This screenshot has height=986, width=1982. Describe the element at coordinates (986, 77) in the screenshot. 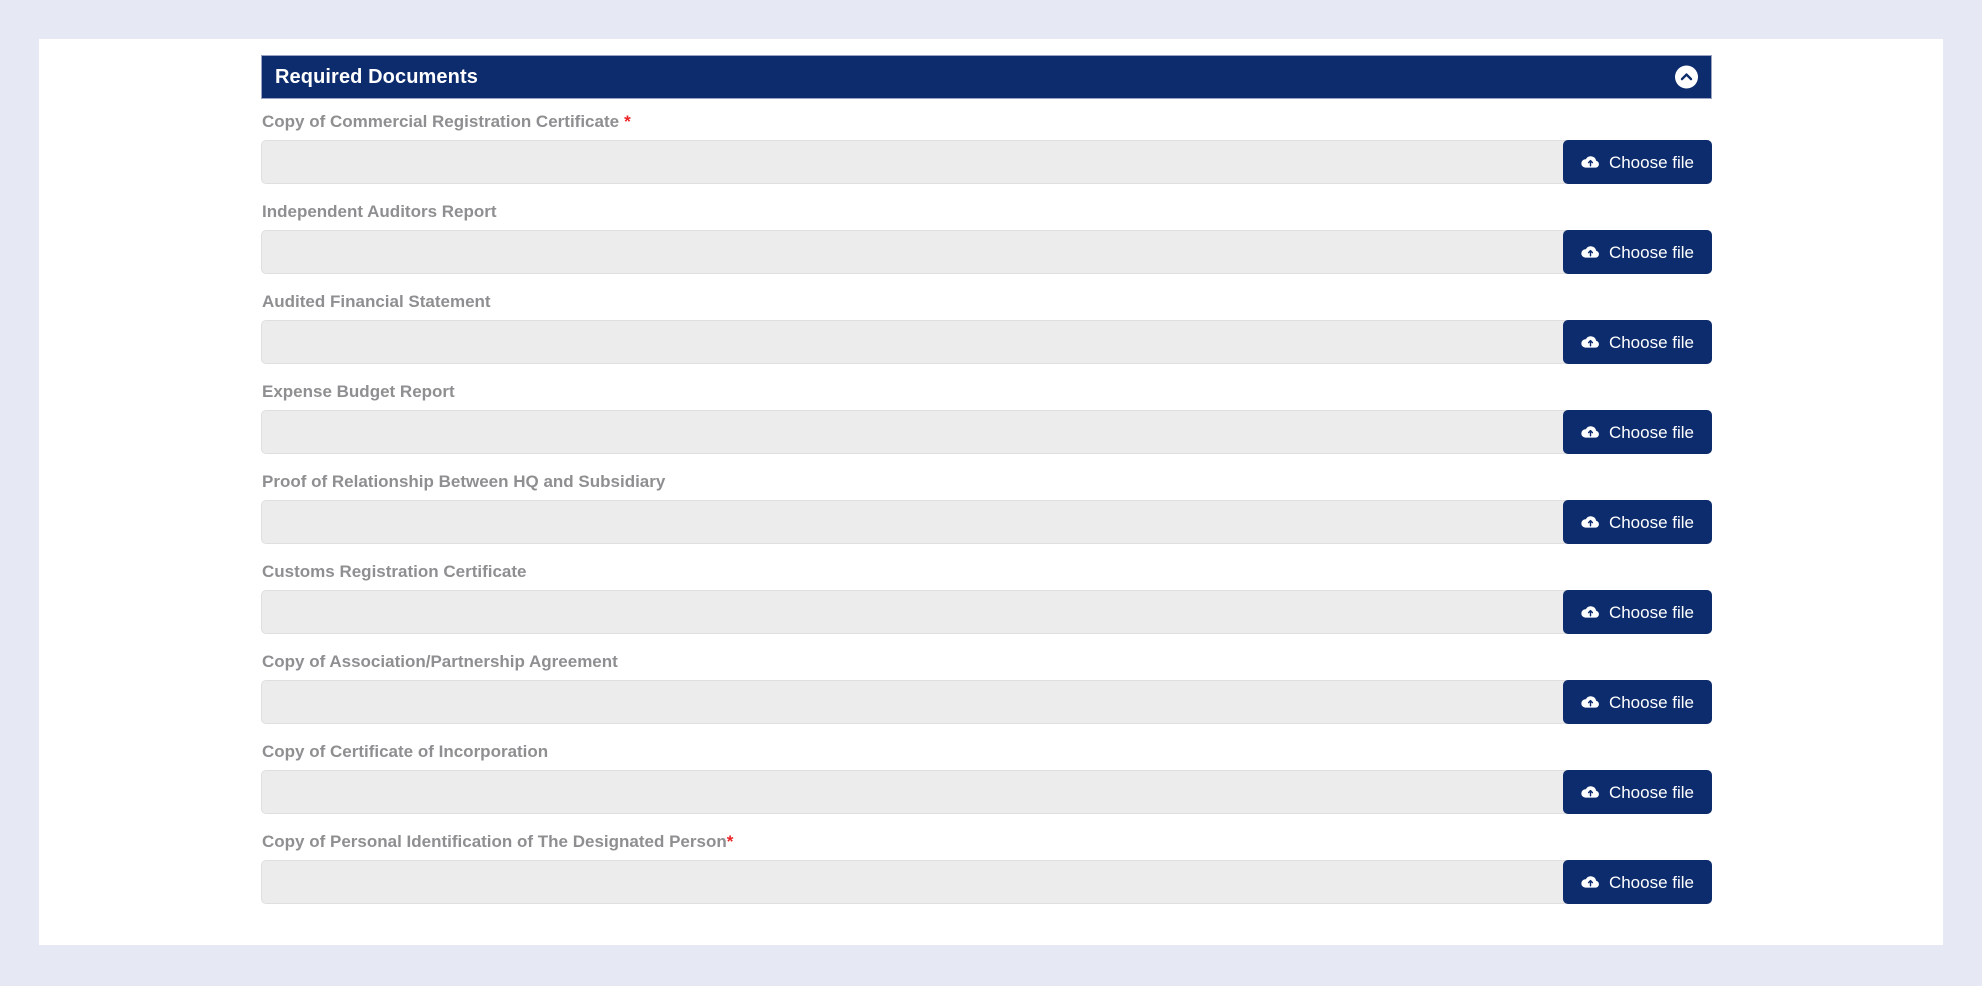

I see `panel-header: Required Documents` at that location.